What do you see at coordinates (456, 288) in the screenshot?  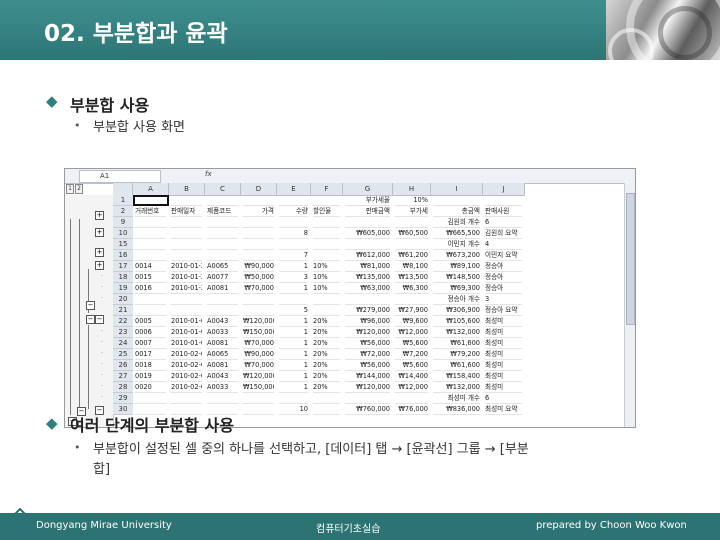 I see `sheet-cell: ₩69,300` at bounding box center [456, 288].